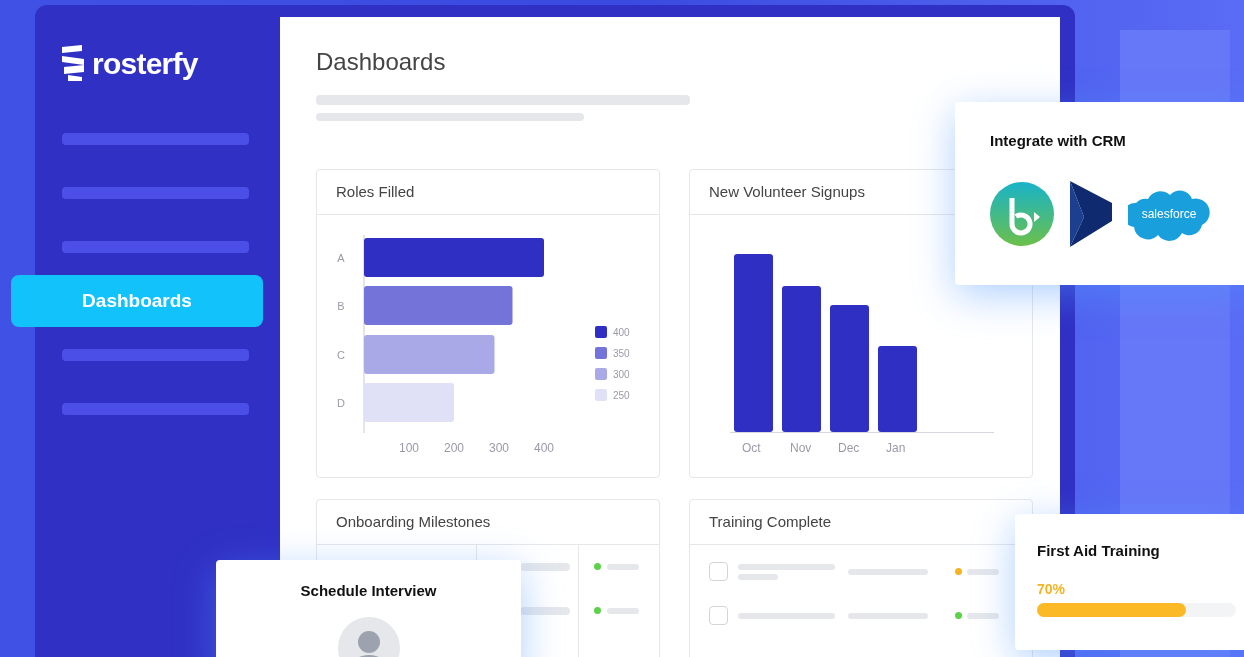  Describe the element at coordinates (341, 355) in the screenshot. I see `category-label: C` at that location.